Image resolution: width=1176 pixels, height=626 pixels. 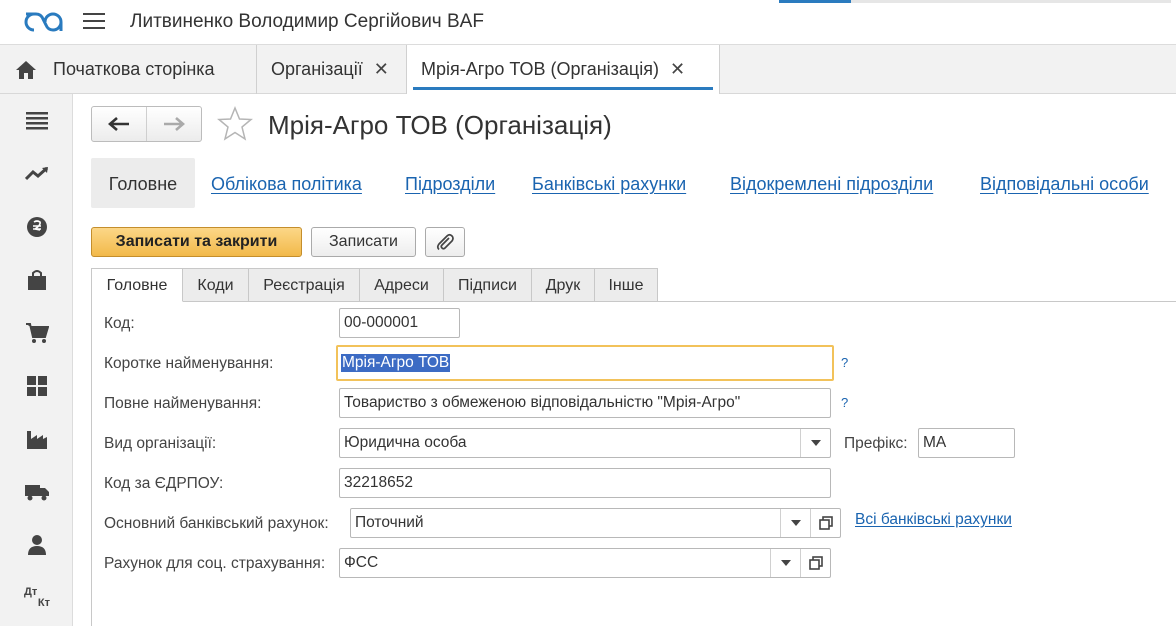 What do you see at coordinates (160, 443) in the screenshot?
I see `org-type-label: Вид організації:` at bounding box center [160, 443].